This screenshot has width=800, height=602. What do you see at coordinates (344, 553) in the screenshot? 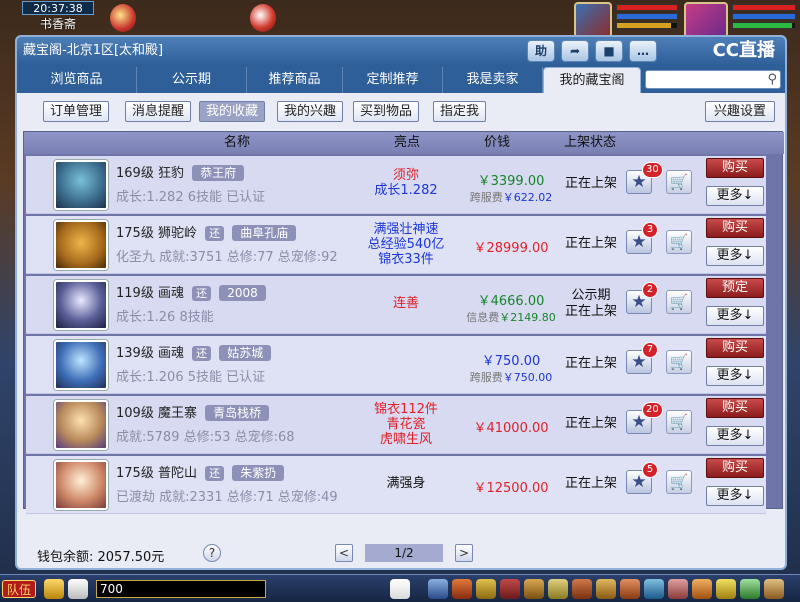
I see `prev-page-button: <` at bounding box center [344, 553].